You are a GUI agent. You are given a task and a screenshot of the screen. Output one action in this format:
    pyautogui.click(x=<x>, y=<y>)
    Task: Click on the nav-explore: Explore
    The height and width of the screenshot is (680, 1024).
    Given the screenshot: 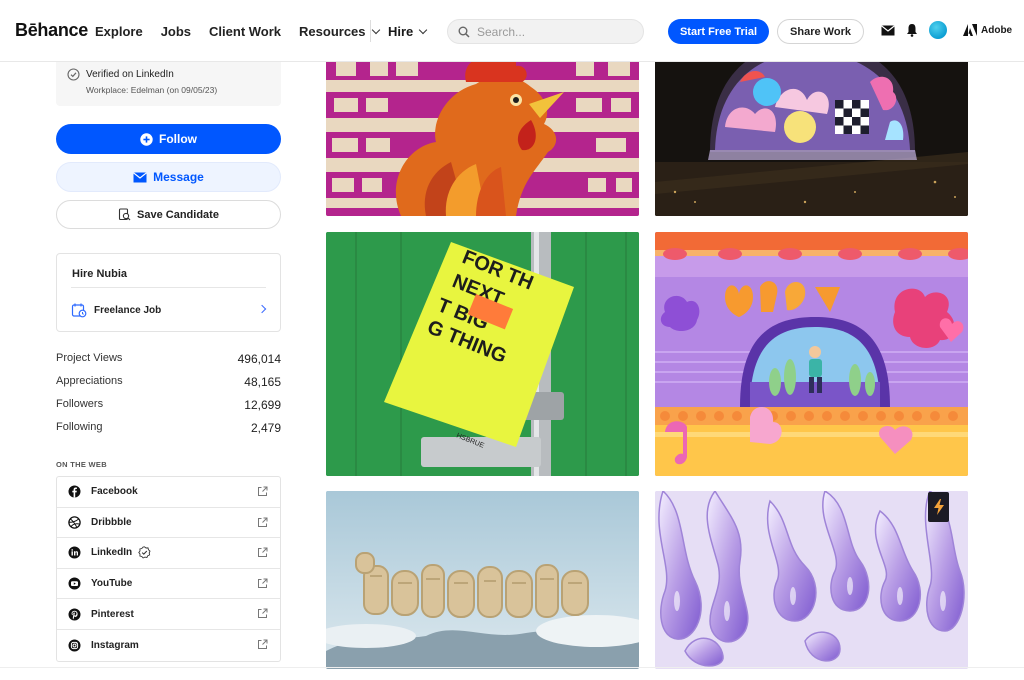 What is the action you would take?
    pyautogui.click(x=119, y=31)
    